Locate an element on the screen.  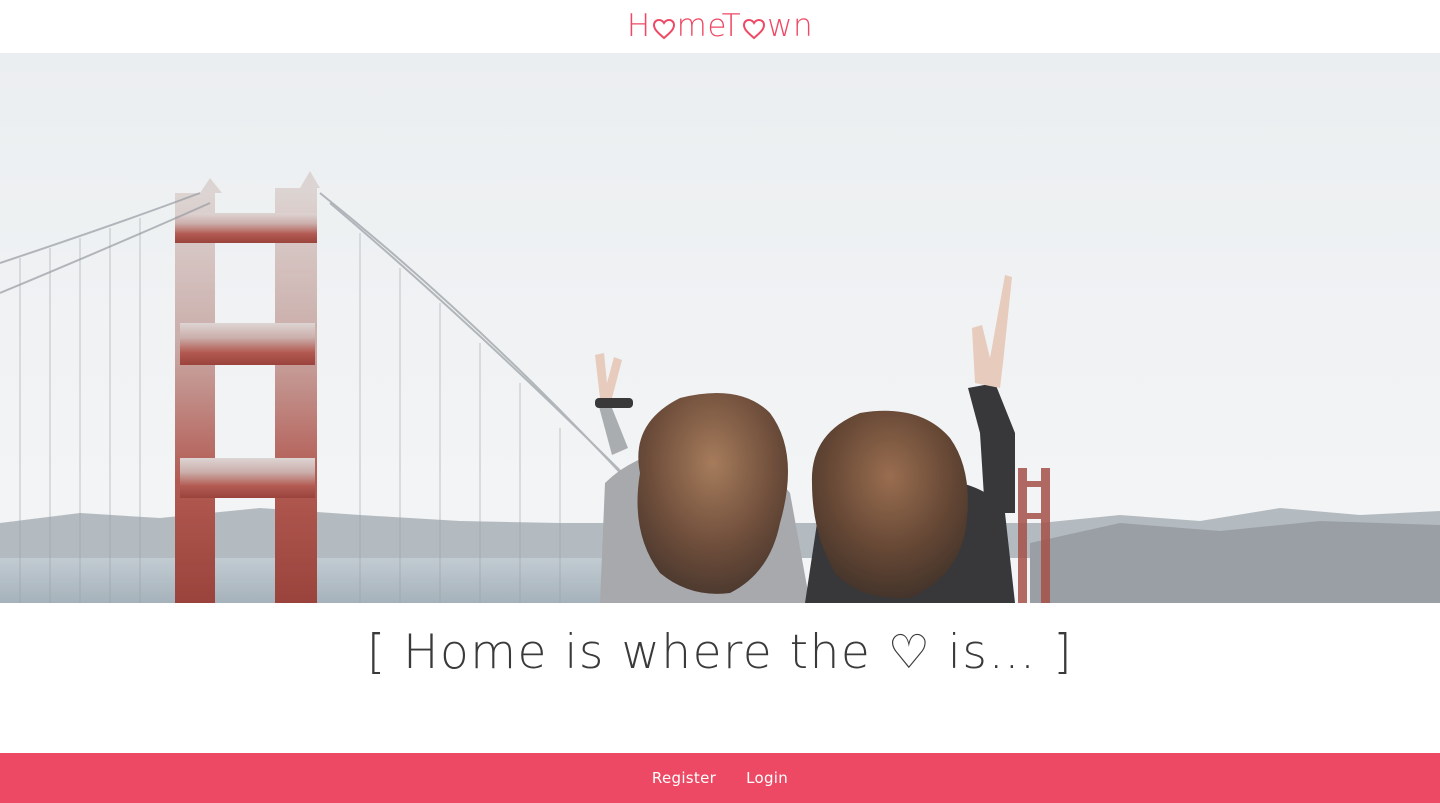
tagline: [ Home is where the ♡ is… ] is located at coordinates (720, 652).